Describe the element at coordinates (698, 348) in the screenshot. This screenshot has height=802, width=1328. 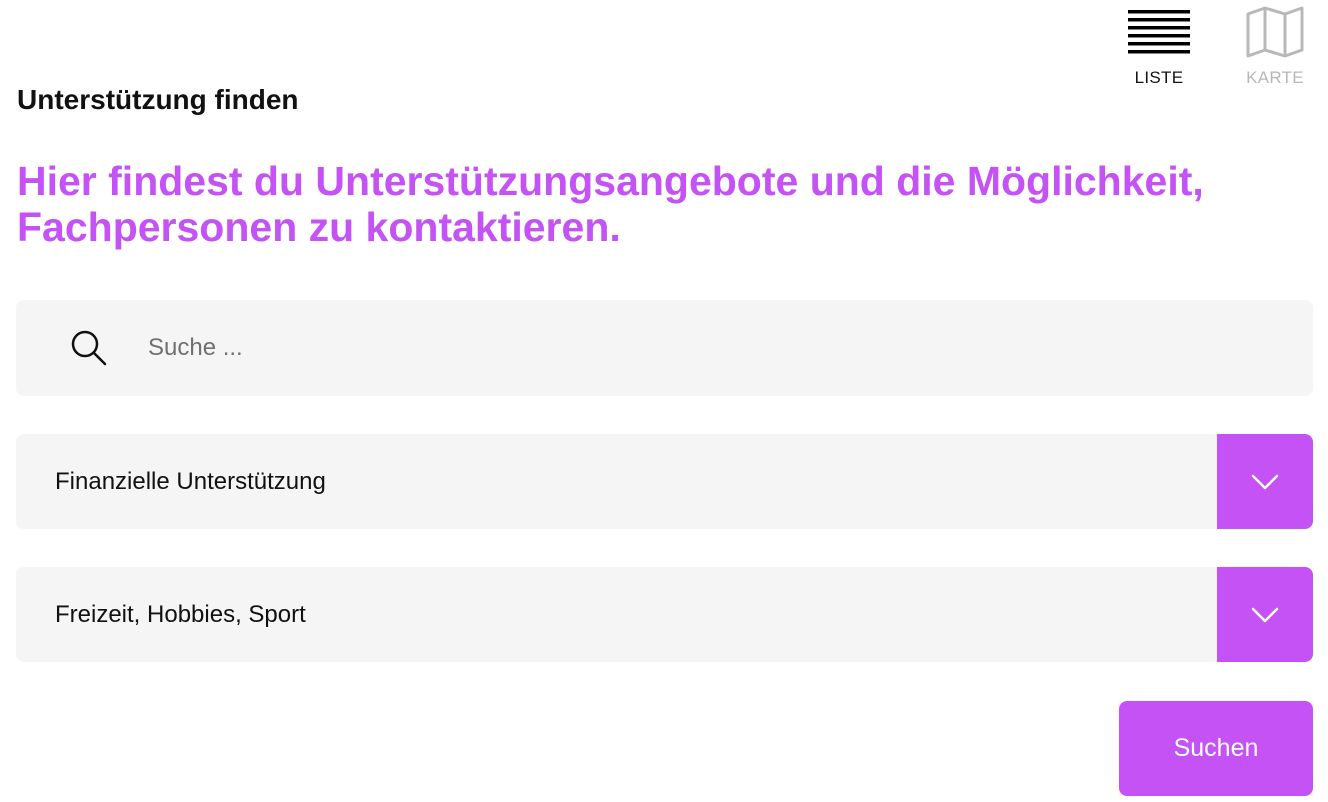
I see `search-input` at that location.